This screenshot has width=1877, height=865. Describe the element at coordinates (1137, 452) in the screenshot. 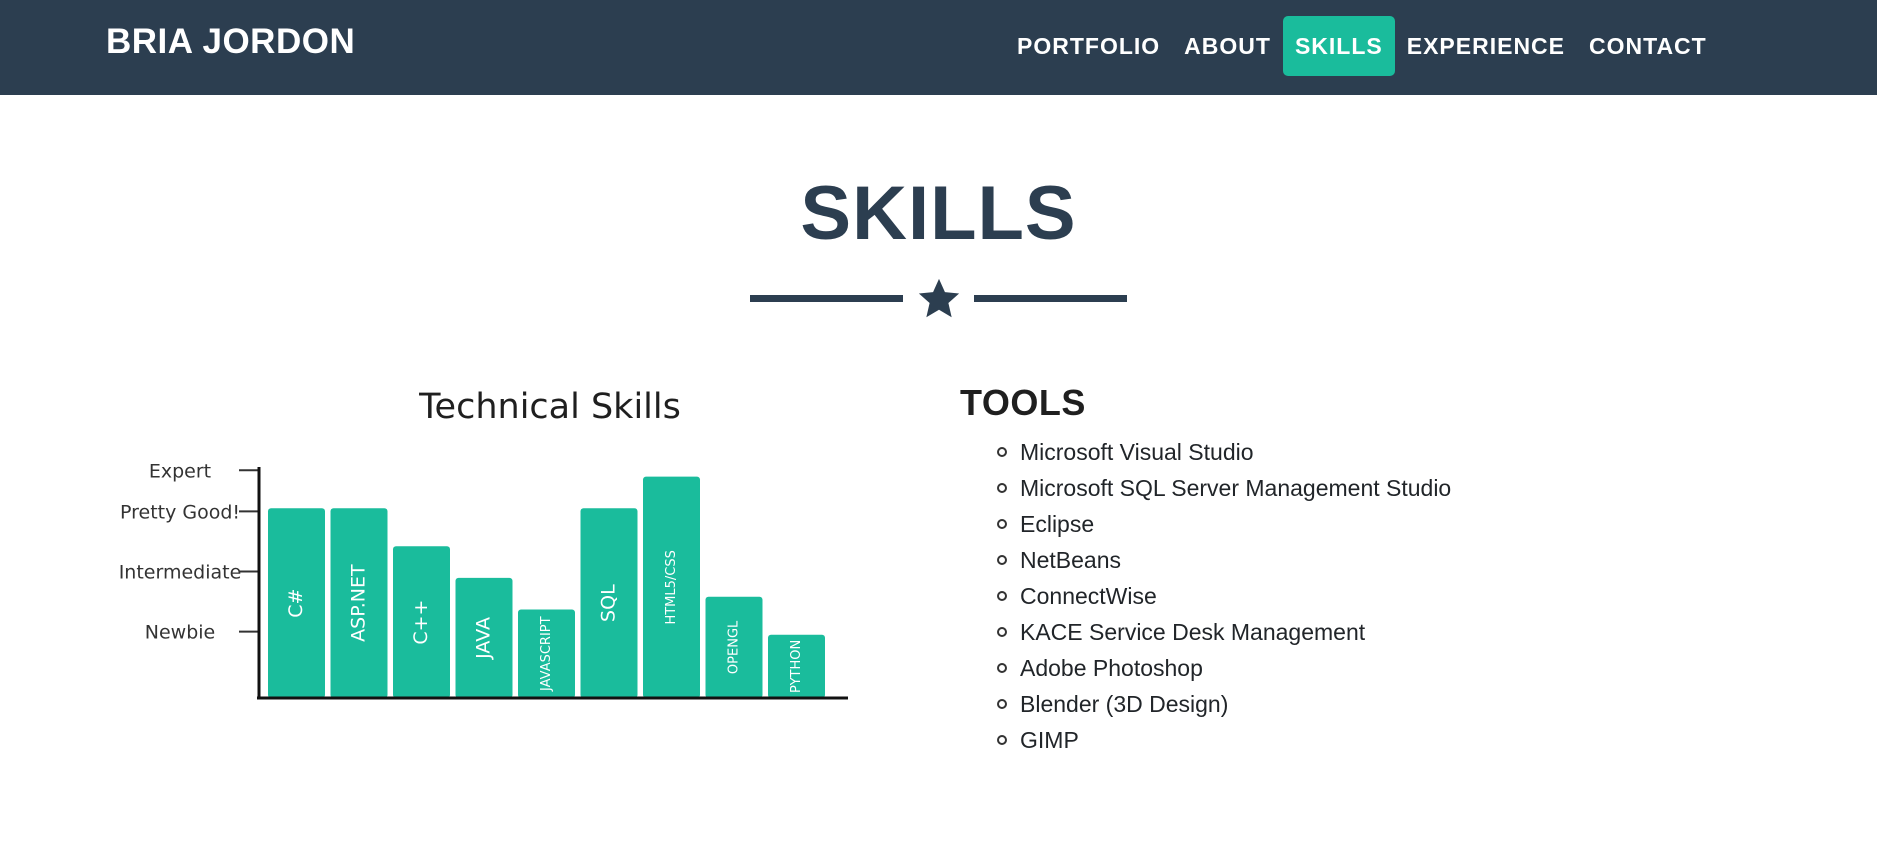

I see `tools-item-label: Microsoft Visual Studio` at that location.